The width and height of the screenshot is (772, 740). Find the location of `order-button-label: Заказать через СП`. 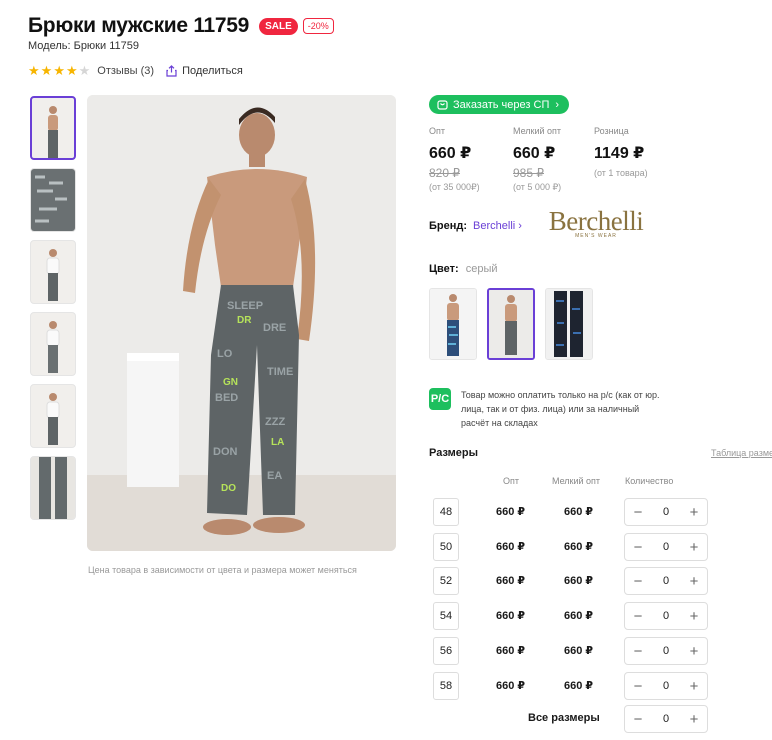

order-button-label: Заказать через СП is located at coordinates (501, 104).